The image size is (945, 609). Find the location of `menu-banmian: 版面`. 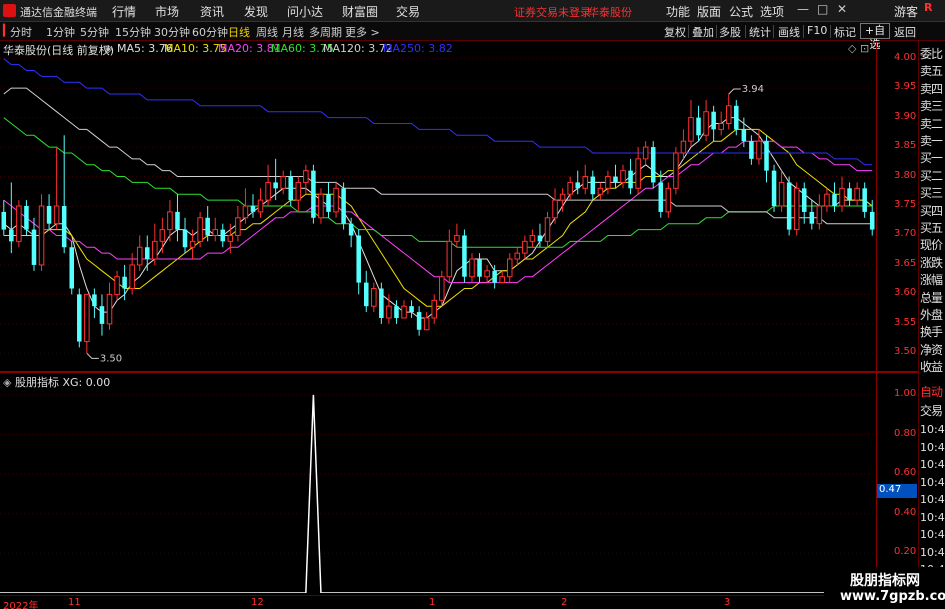

menu-banmian: 版面 is located at coordinates (709, 11).